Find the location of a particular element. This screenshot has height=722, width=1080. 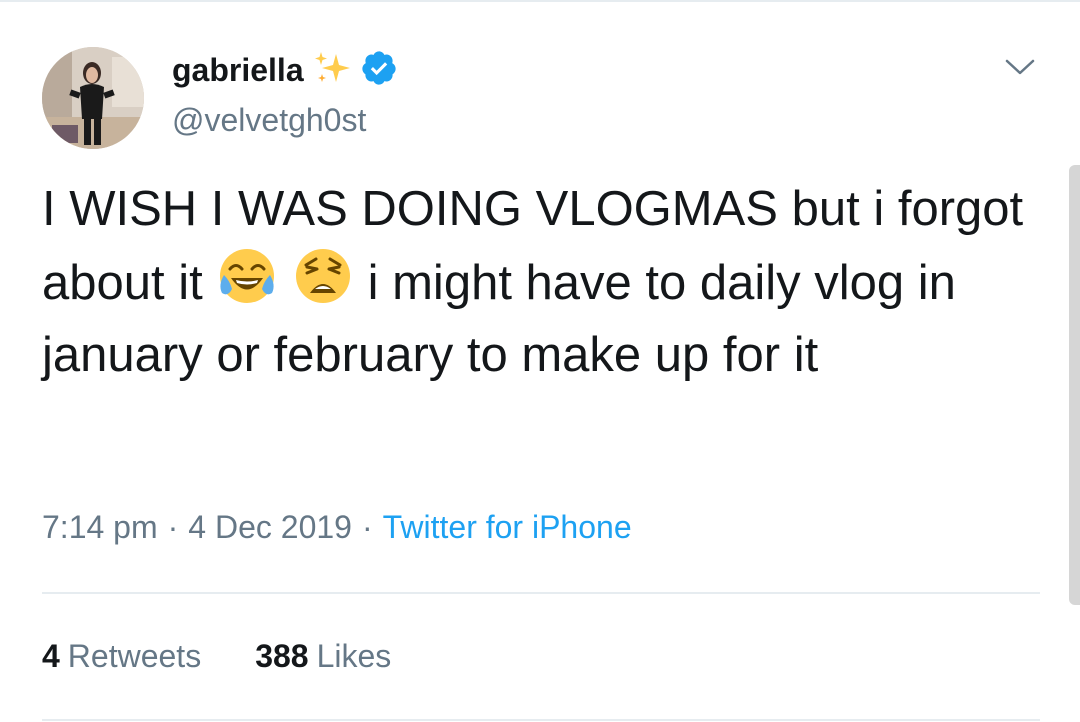

weary-face-icon is located at coordinates (323, 276).